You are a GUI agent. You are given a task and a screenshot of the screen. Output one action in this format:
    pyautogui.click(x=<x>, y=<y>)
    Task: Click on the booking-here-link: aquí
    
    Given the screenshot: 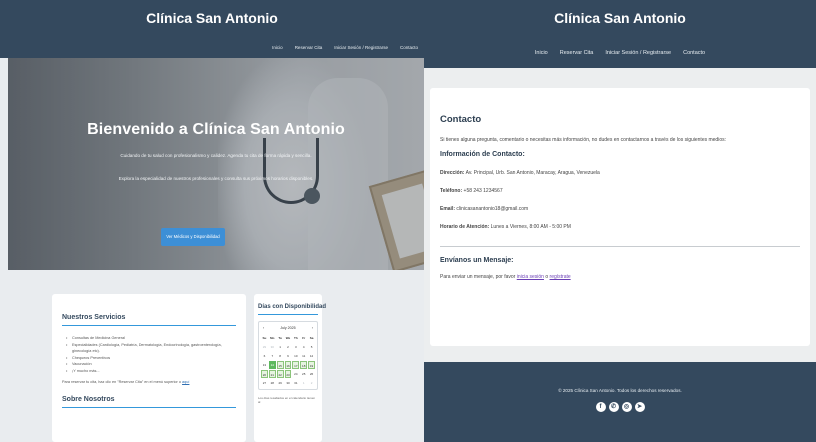 What is the action you would take?
    pyautogui.click(x=185, y=382)
    